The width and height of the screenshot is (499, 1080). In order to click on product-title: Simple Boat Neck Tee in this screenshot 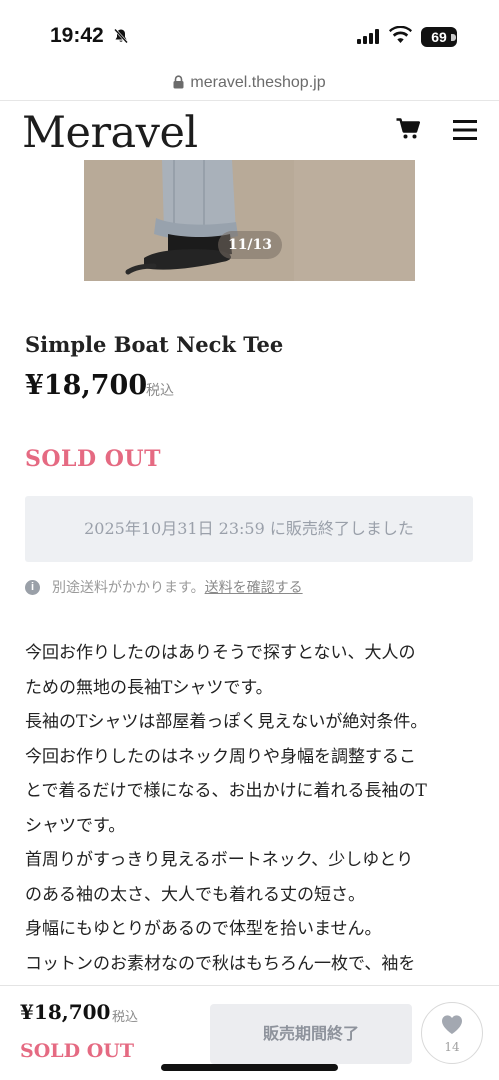, I will do `click(154, 344)`.